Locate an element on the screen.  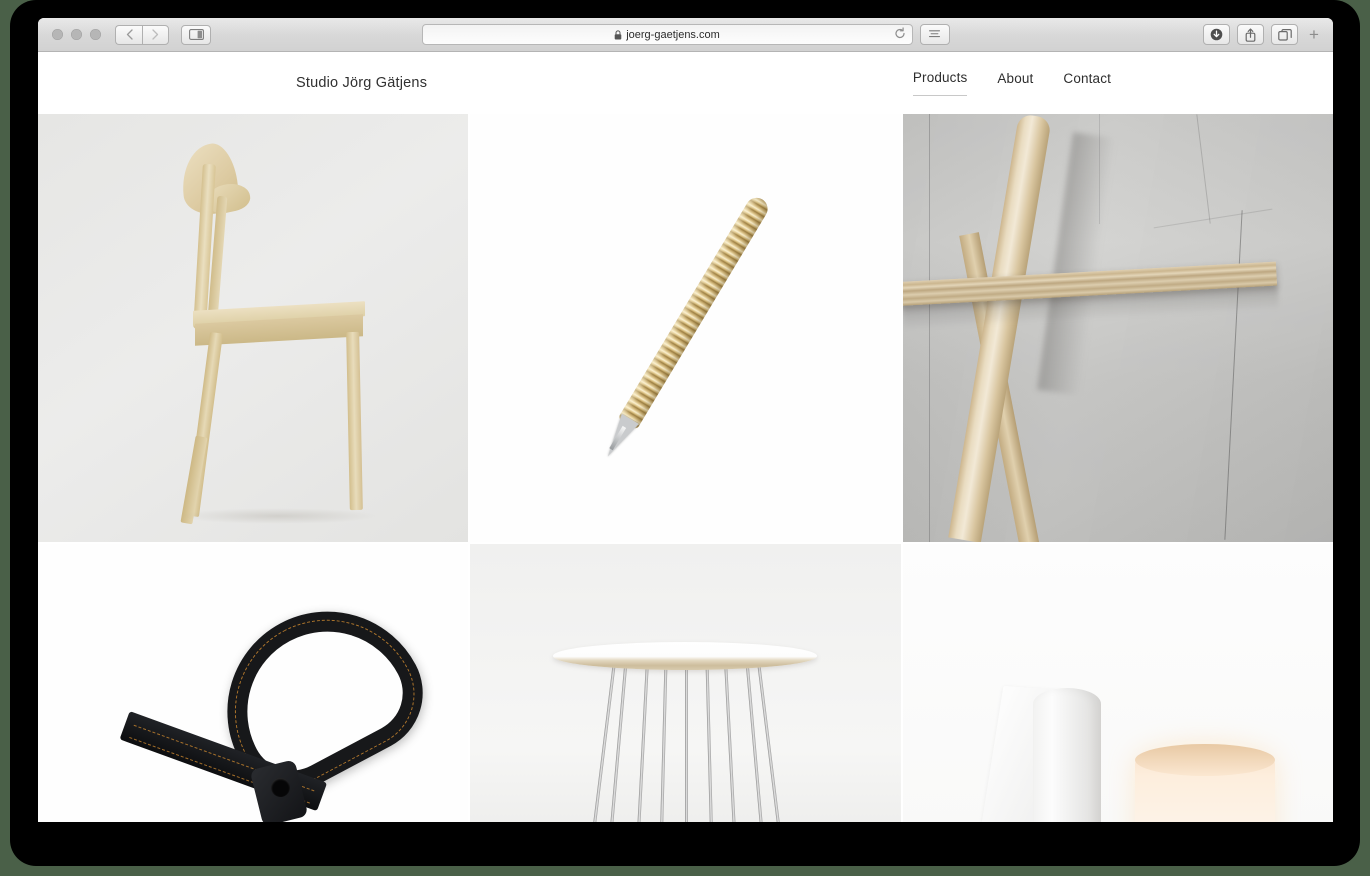
lock-icon is located at coordinates (618, 34).